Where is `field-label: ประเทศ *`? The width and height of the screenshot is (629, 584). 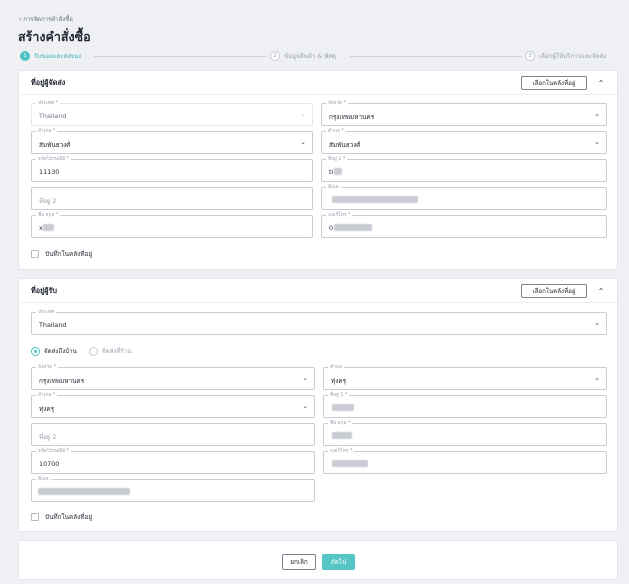 field-label: ประเทศ * is located at coordinates (48, 103).